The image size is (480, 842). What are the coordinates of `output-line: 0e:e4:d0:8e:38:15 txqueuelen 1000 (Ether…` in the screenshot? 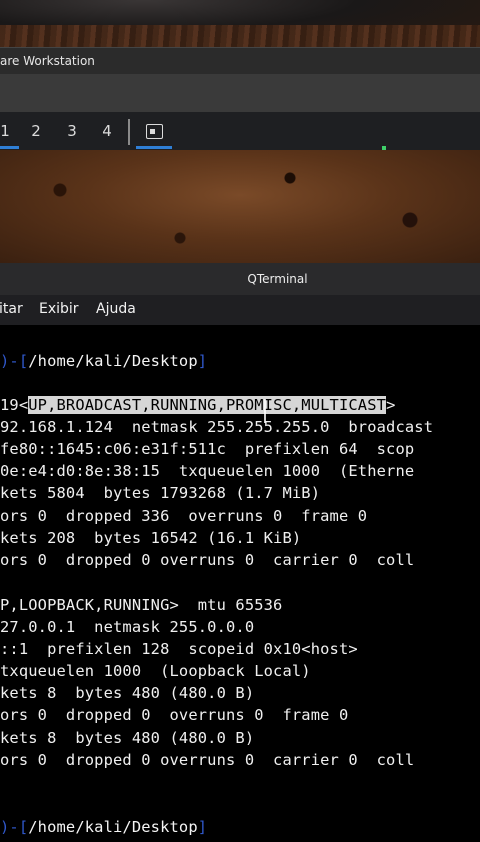 It's located at (207, 471).